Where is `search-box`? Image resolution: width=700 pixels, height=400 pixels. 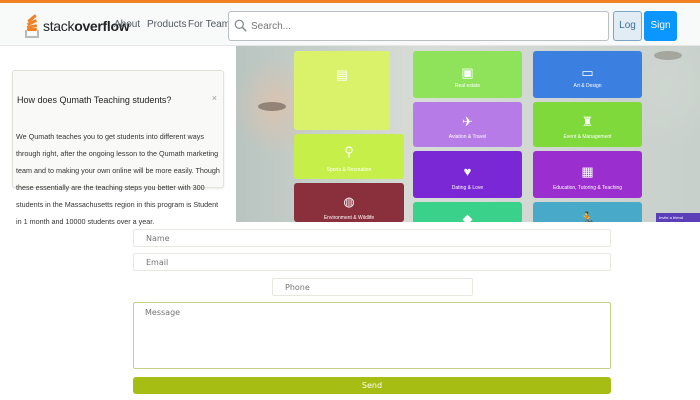
search-box is located at coordinates (418, 26).